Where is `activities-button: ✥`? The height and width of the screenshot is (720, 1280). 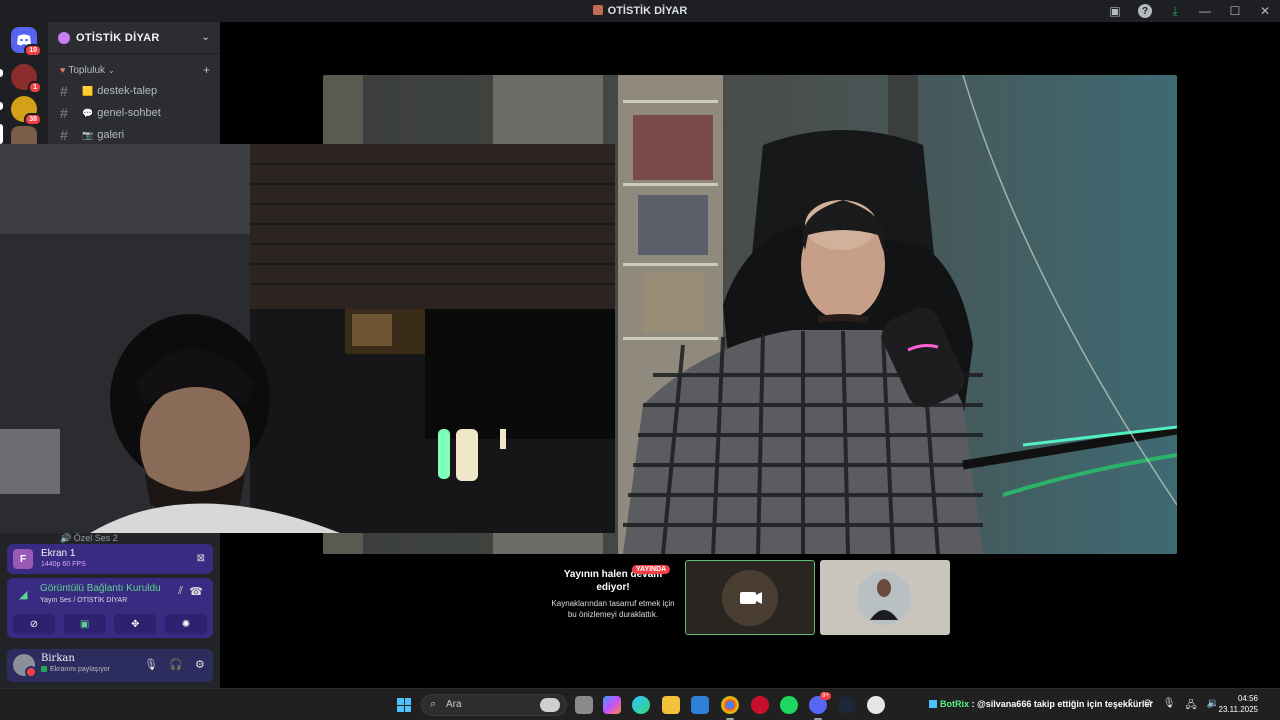
activities-button: ✥ is located at coordinates (135, 624).